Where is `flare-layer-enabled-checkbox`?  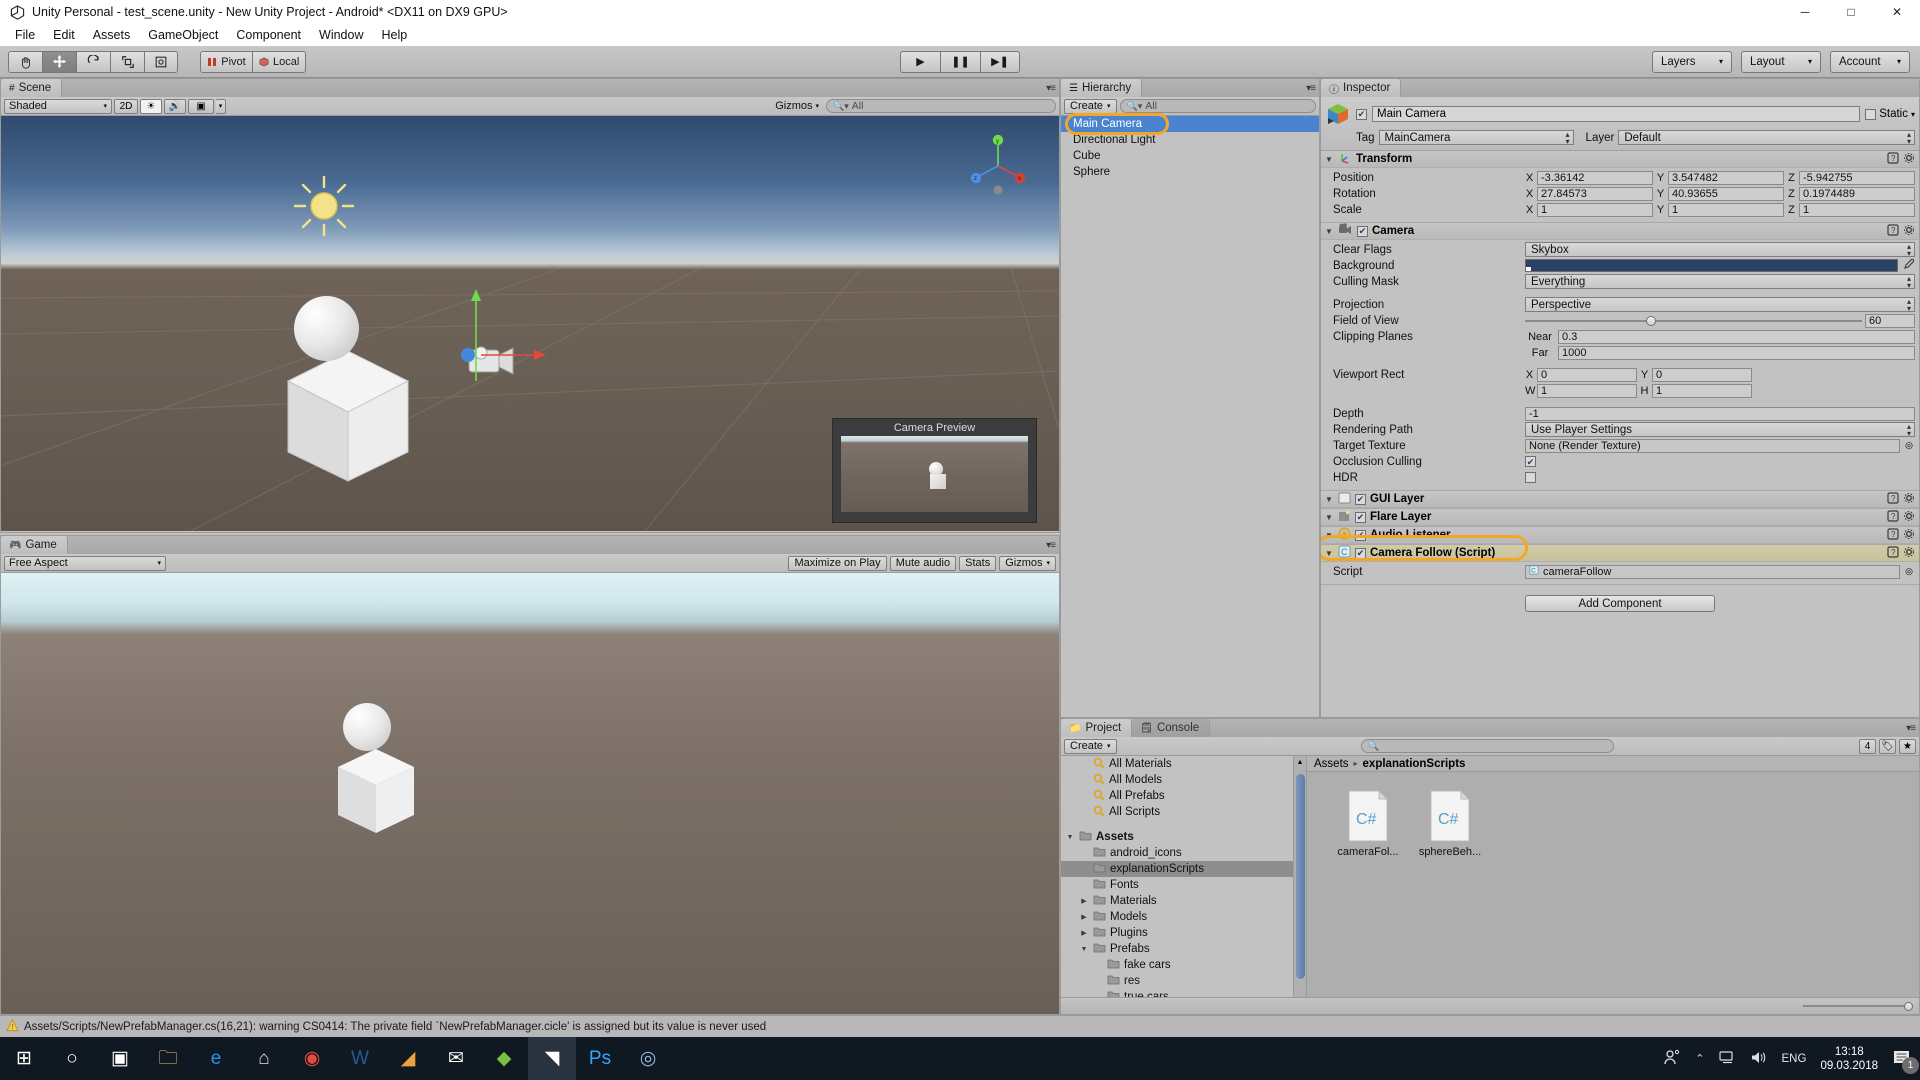 flare-layer-enabled-checkbox is located at coordinates (1360, 517).